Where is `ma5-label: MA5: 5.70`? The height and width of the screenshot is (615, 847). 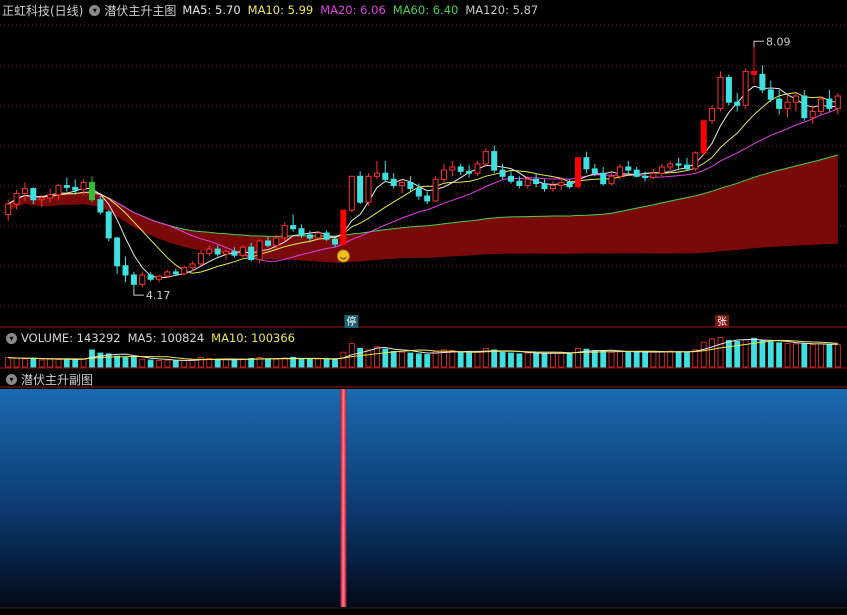 ma5-label: MA5: 5.70 is located at coordinates (211, 10).